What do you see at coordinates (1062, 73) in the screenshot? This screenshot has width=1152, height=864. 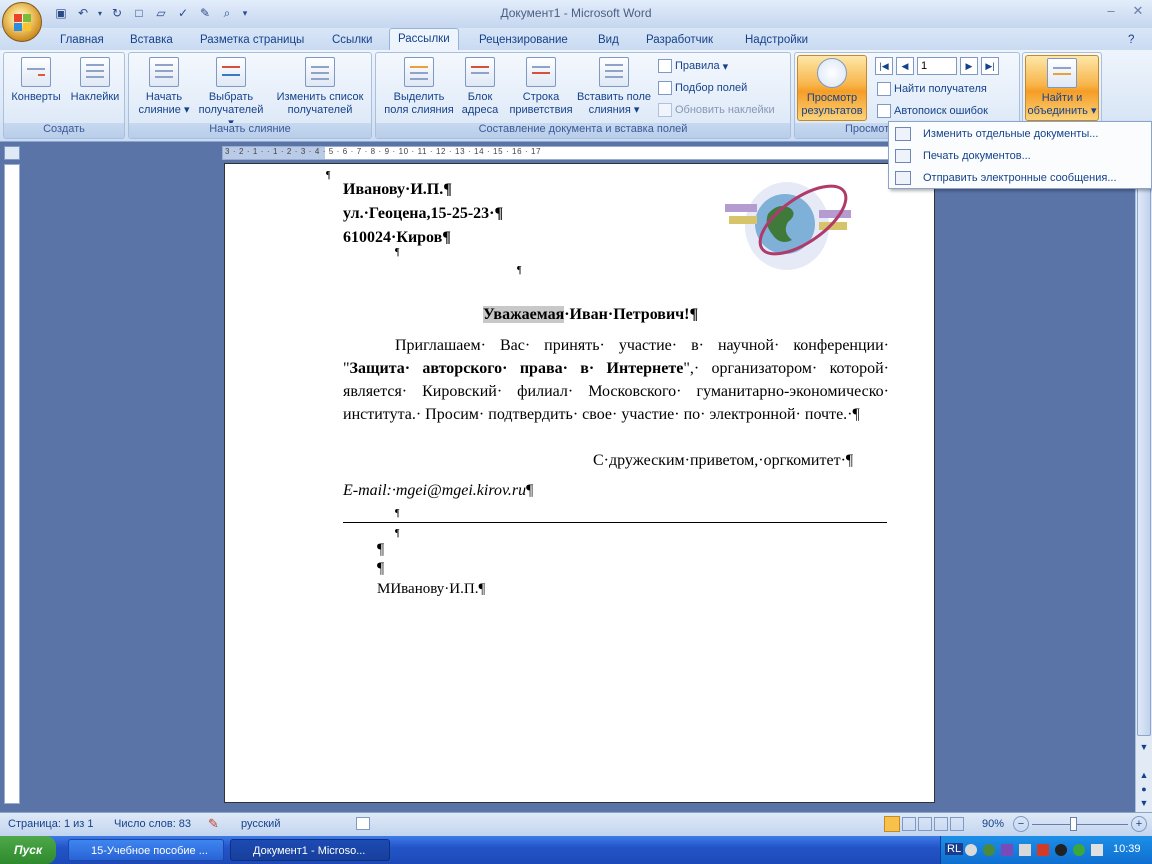 I see `finish-merge-icon` at bounding box center [1062, 73].